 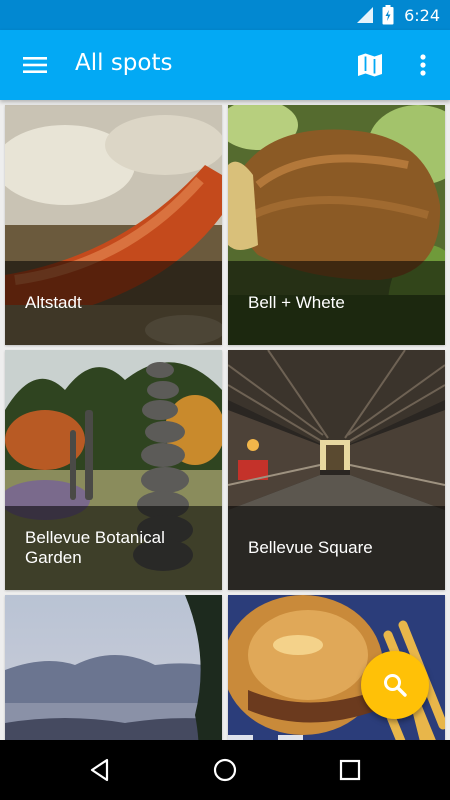 I want to click on status-icons: 6:24, so click(x=398, y=15).